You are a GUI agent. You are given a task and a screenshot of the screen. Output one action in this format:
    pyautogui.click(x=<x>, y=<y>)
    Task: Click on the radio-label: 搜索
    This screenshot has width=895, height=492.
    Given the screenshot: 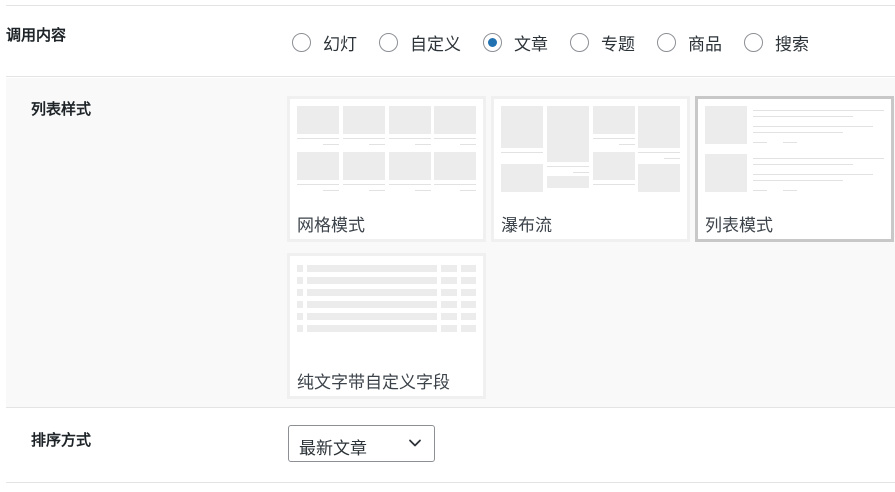 What is the action you would take?
    pyautogui.click(x=792, y=45)
    